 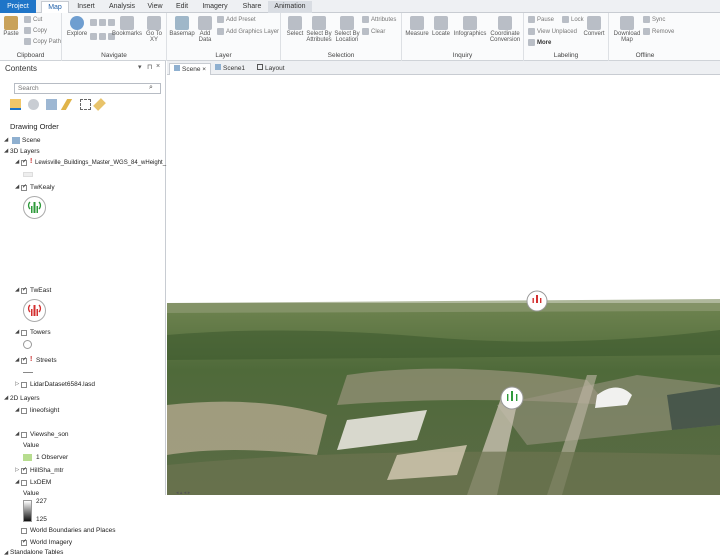 What do you see at coordinates (73, 531) in the screenshot?
I see `layer-world-boundaries: World Boundaries and Places` at bounding box center [73, 531].